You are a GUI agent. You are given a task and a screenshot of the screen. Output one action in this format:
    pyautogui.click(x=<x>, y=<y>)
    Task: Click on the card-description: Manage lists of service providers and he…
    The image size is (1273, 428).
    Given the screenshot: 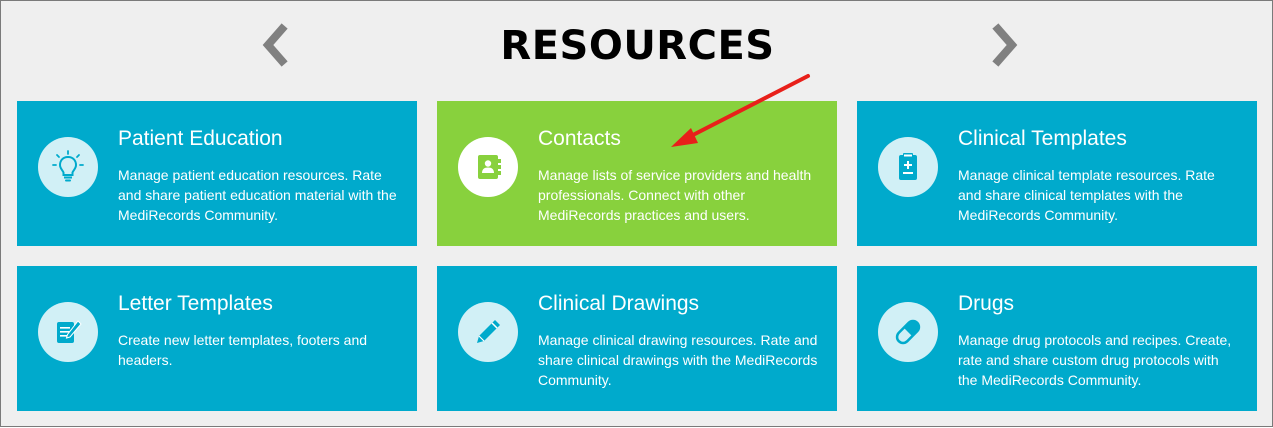 What is the action you would take?
    pyautogui.click(x=675, y=195)
    